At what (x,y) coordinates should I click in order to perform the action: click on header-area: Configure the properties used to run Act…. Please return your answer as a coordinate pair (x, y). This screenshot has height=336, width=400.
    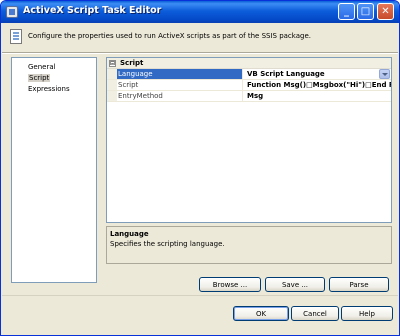
    Looking at the image, I should click on (200, 38).